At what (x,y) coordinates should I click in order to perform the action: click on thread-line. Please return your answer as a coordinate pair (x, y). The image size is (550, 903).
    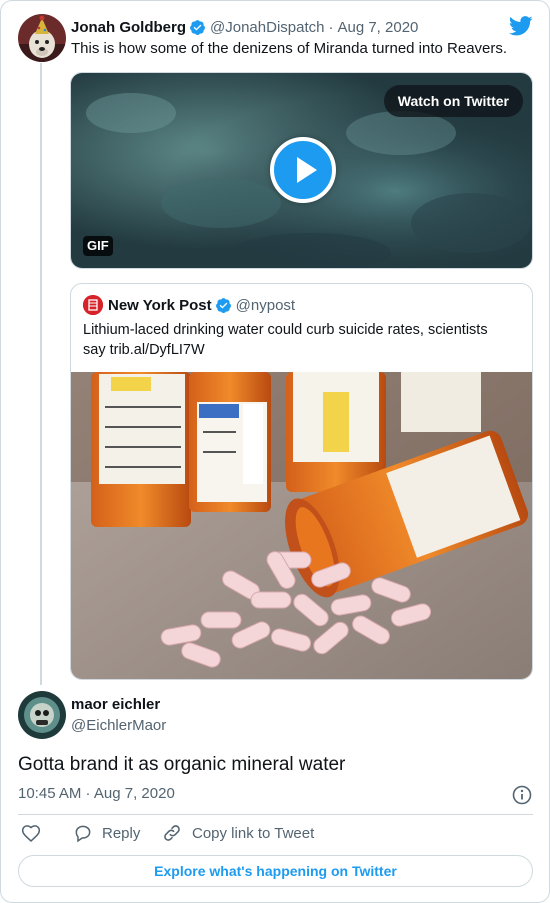
    Looking at the image, I should click on (41, 374).